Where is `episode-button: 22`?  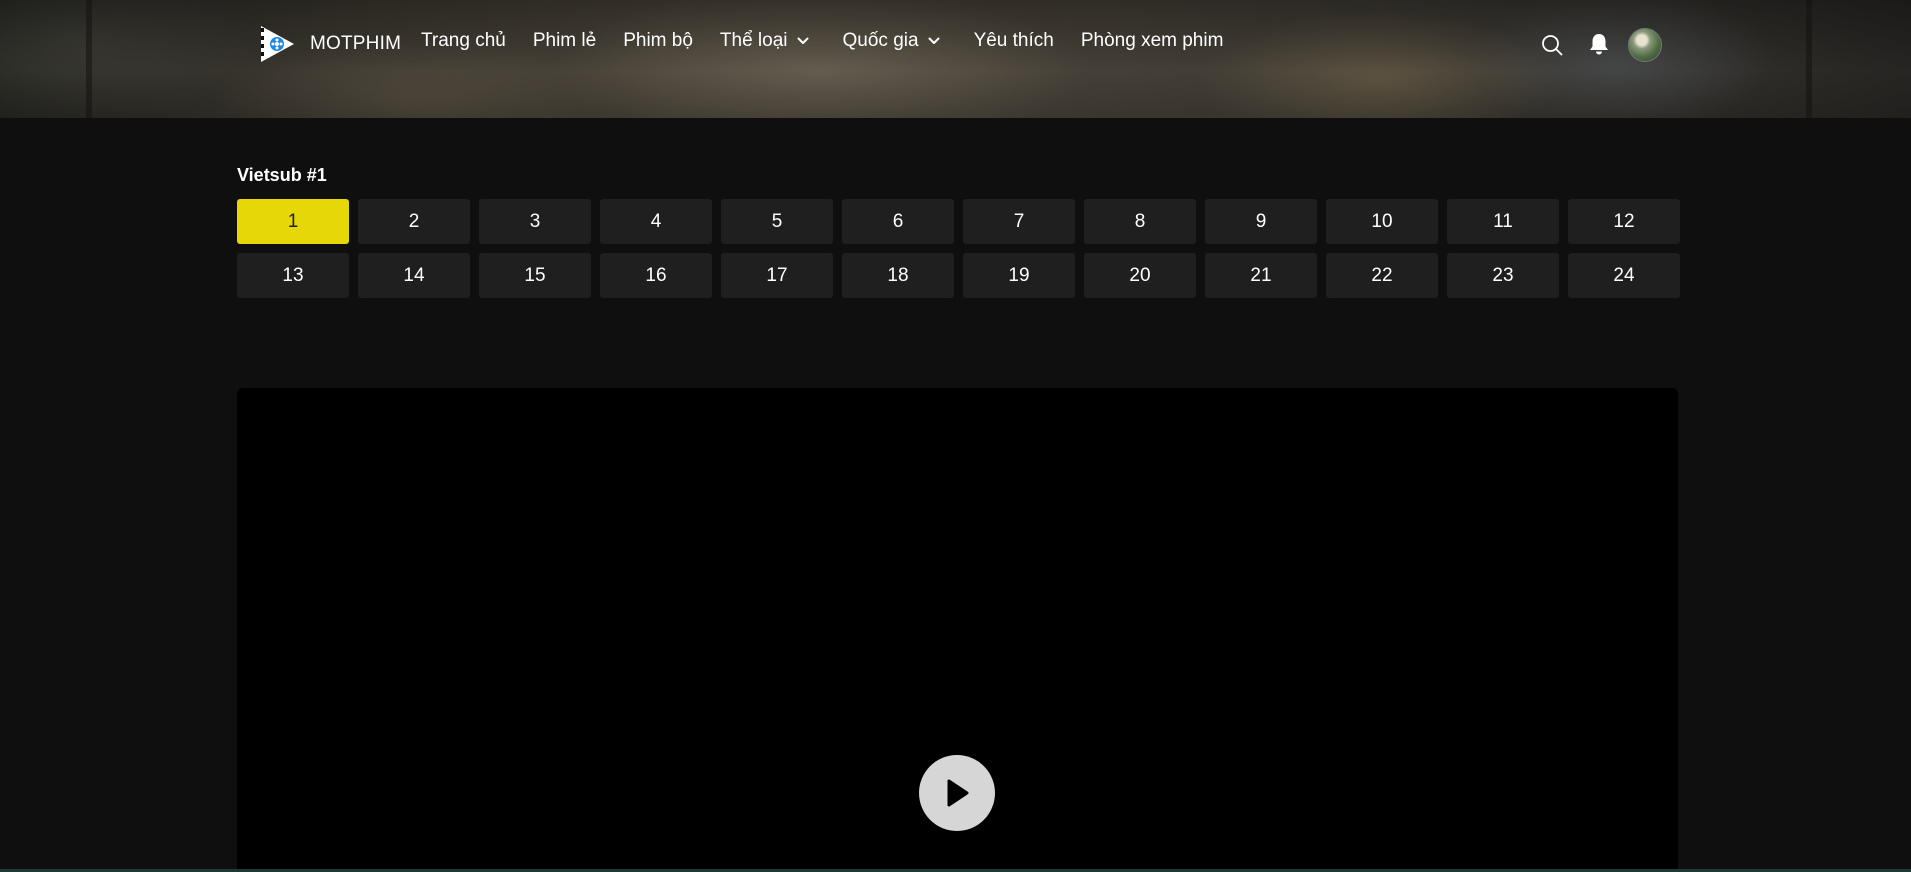 episode-button: 22 is located at coordinates (1382, 275).